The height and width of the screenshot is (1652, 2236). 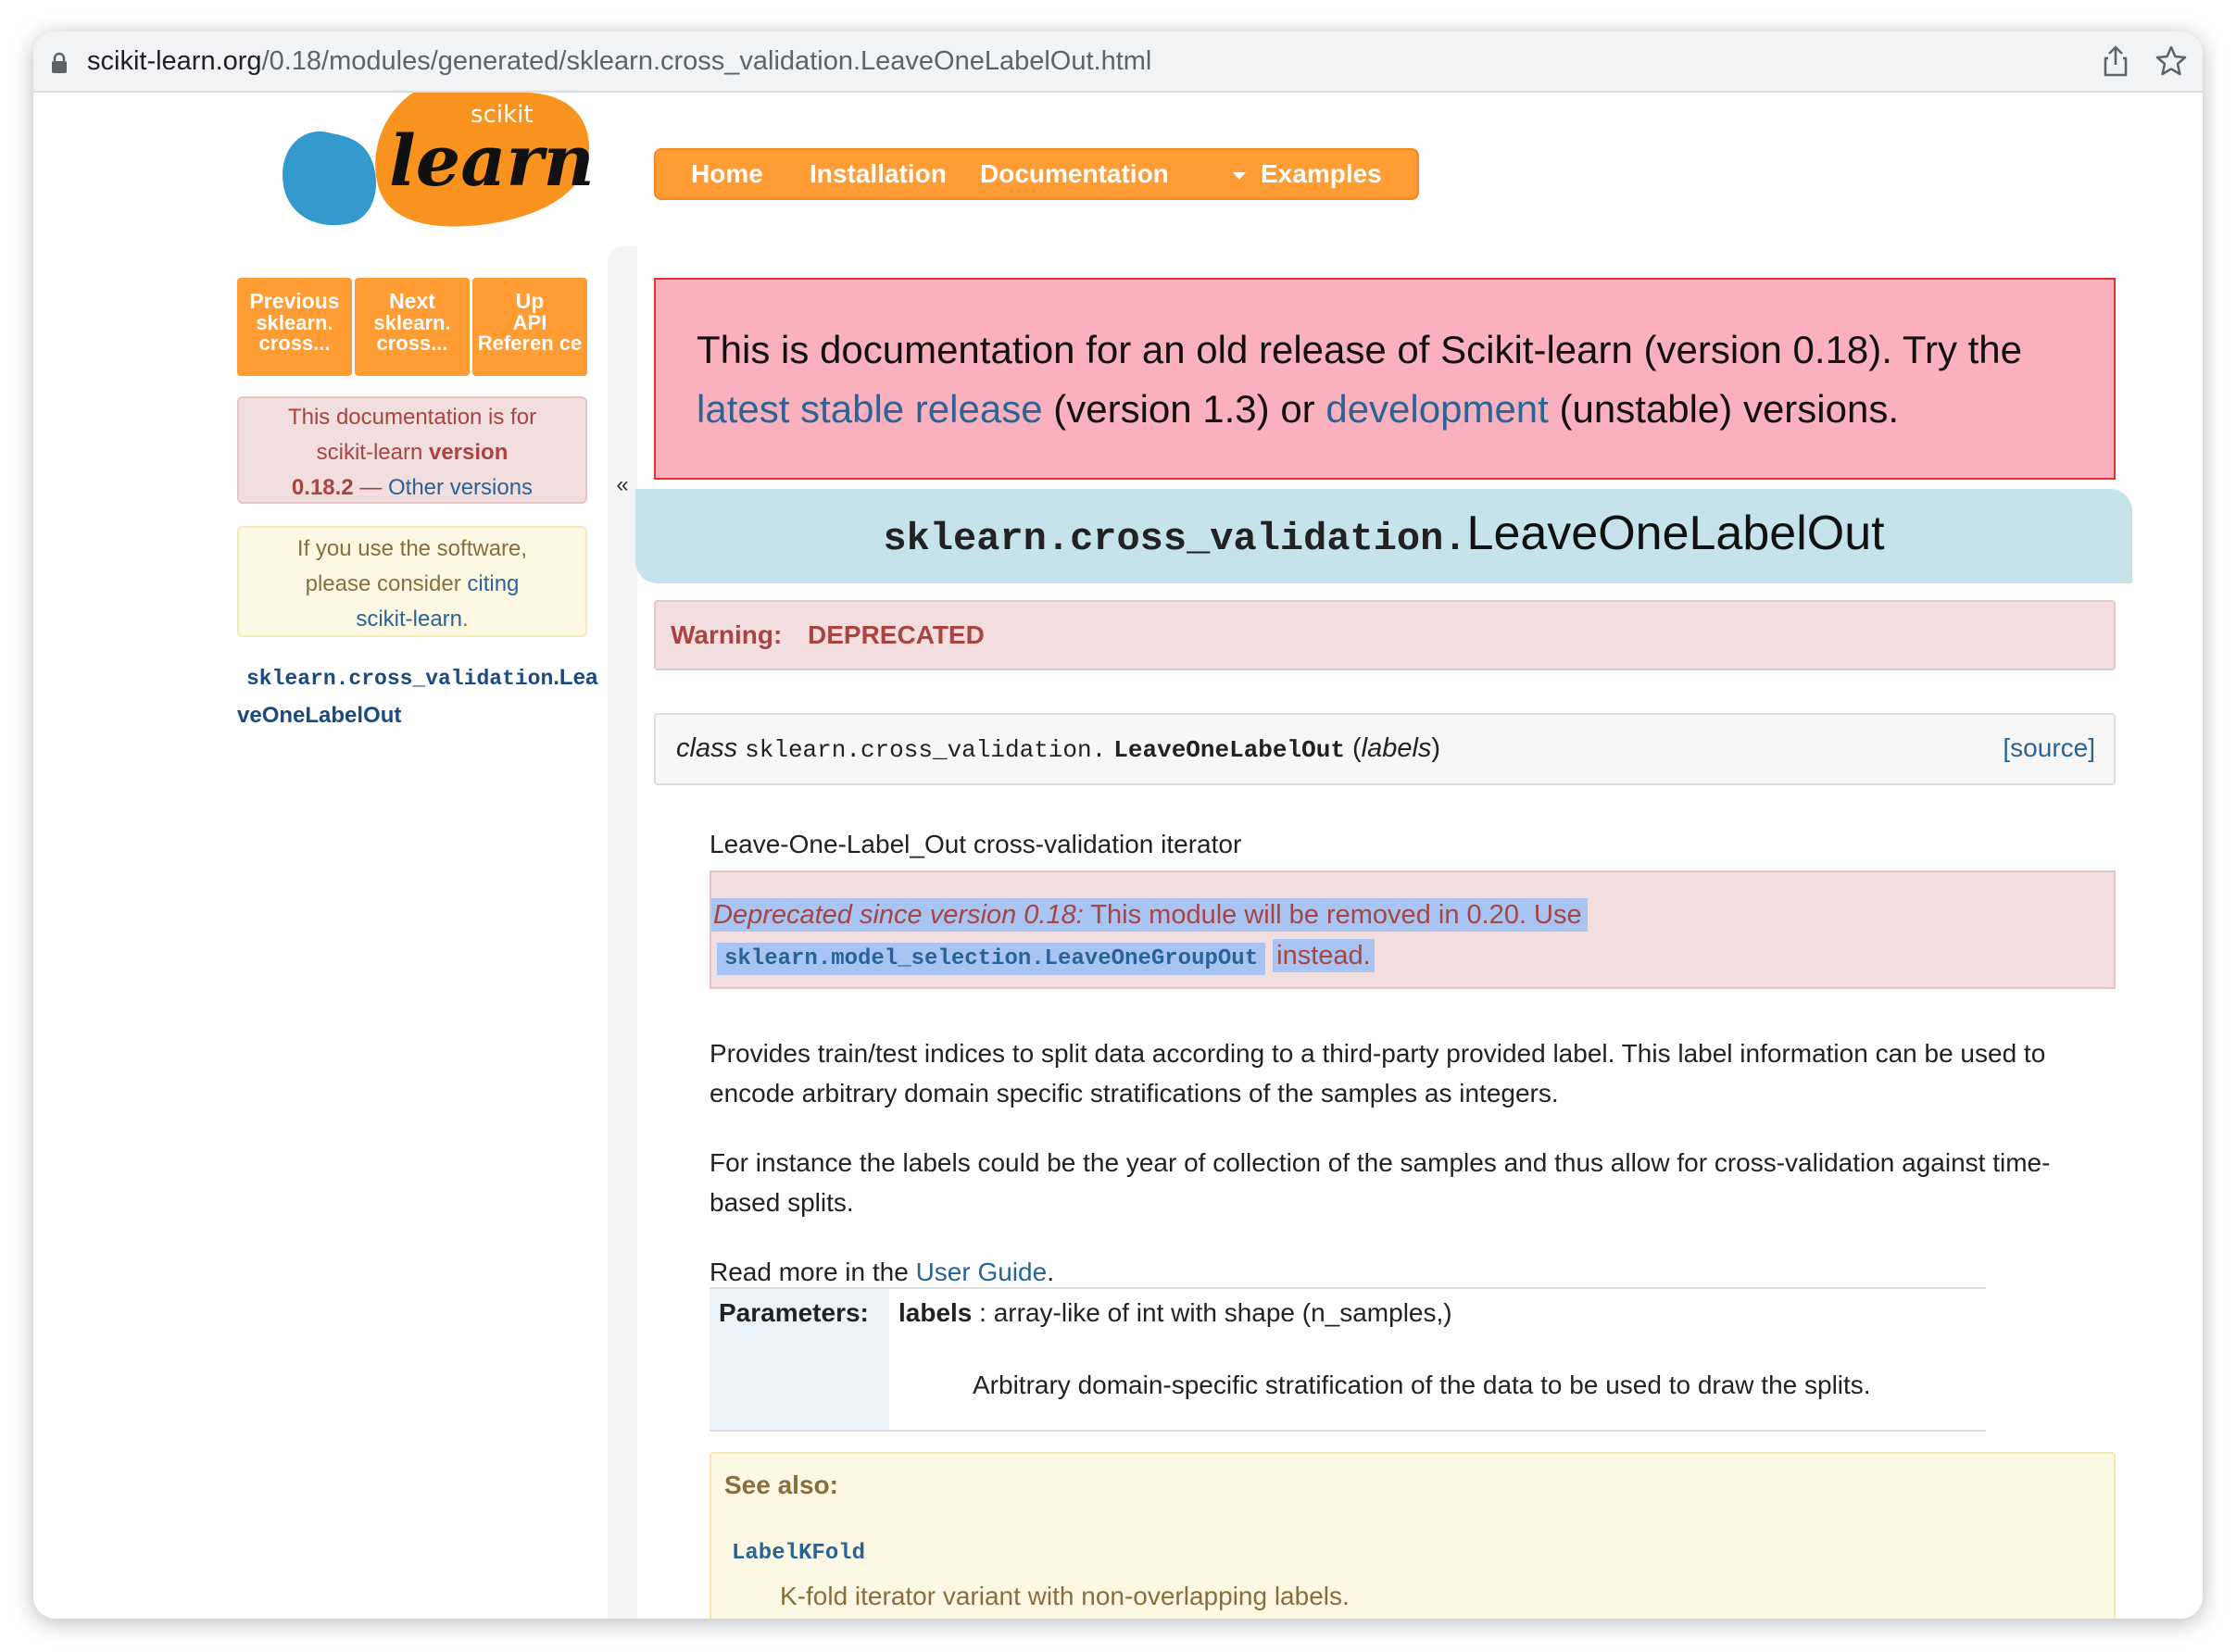 What do you see at coordinates (1724, 409) in the screenshot?
I see `banner-post: (unstable) versions.` at bounding box center [1724, 409].